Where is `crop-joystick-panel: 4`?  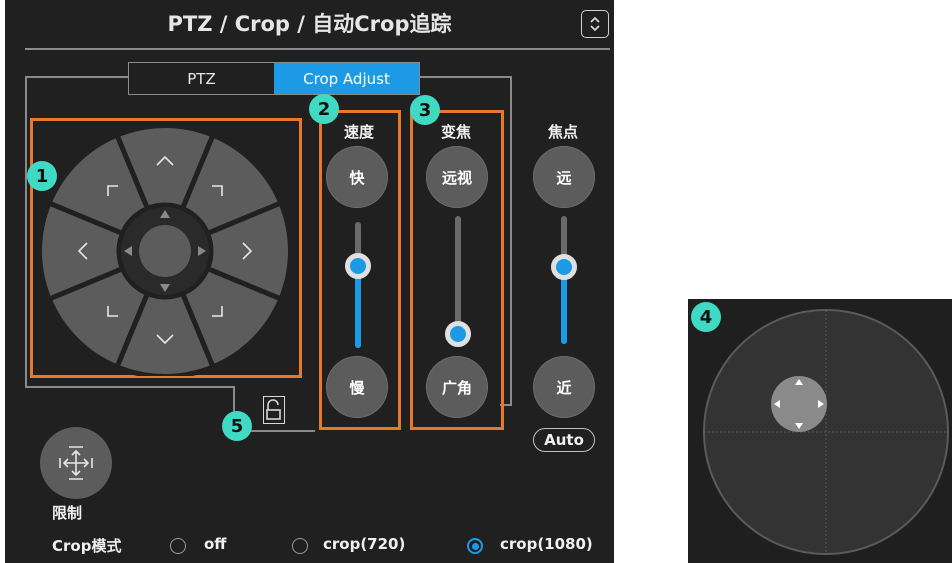 crop-joystick-panel: 4 is located at coordinates (820, 431).